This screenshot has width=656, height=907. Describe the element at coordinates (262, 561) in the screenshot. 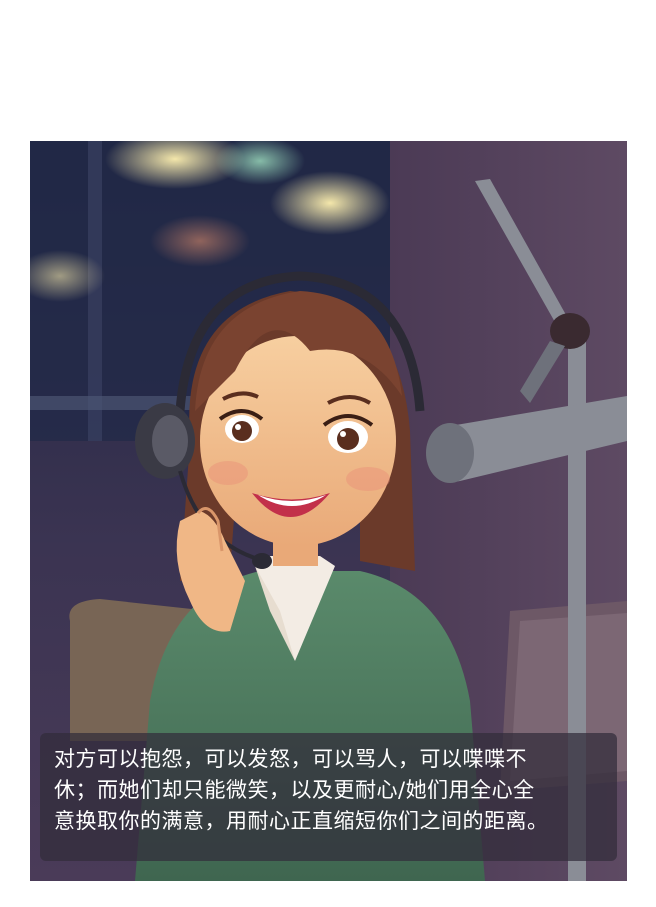

I see `headset-mic` at that location.